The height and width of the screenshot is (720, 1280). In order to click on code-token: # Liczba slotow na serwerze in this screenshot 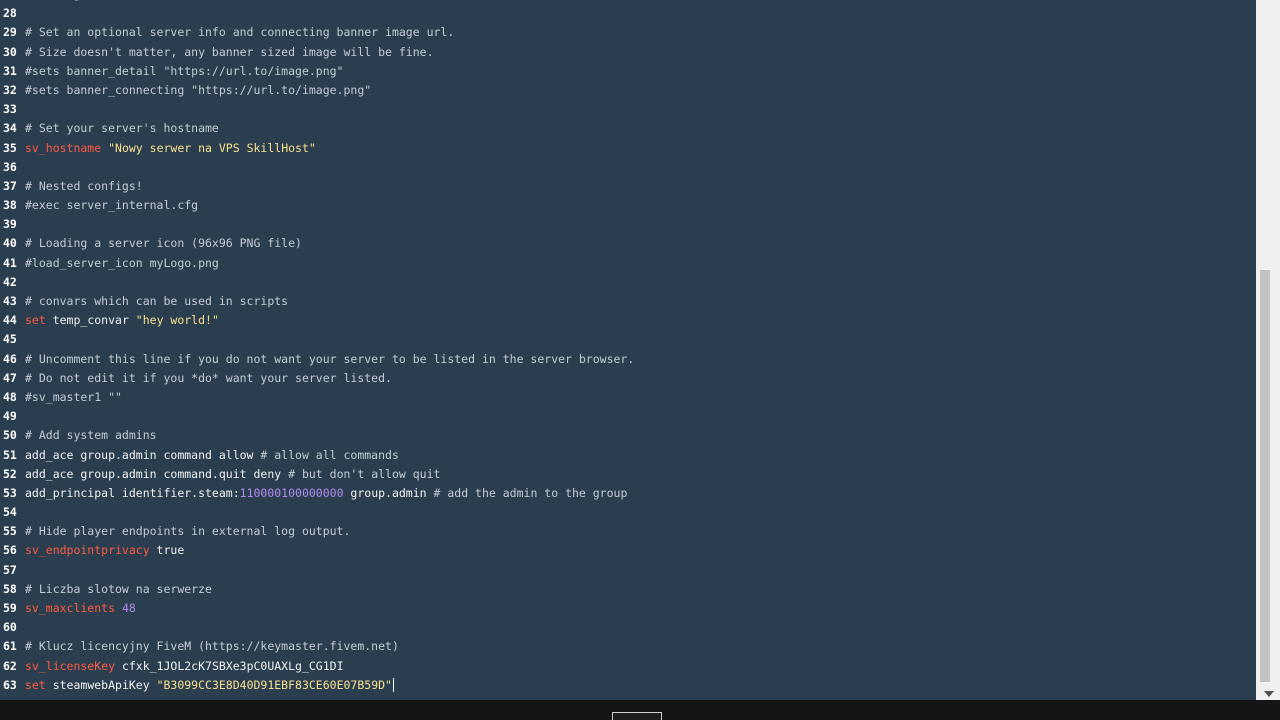, I will do `click(118, 588)`.